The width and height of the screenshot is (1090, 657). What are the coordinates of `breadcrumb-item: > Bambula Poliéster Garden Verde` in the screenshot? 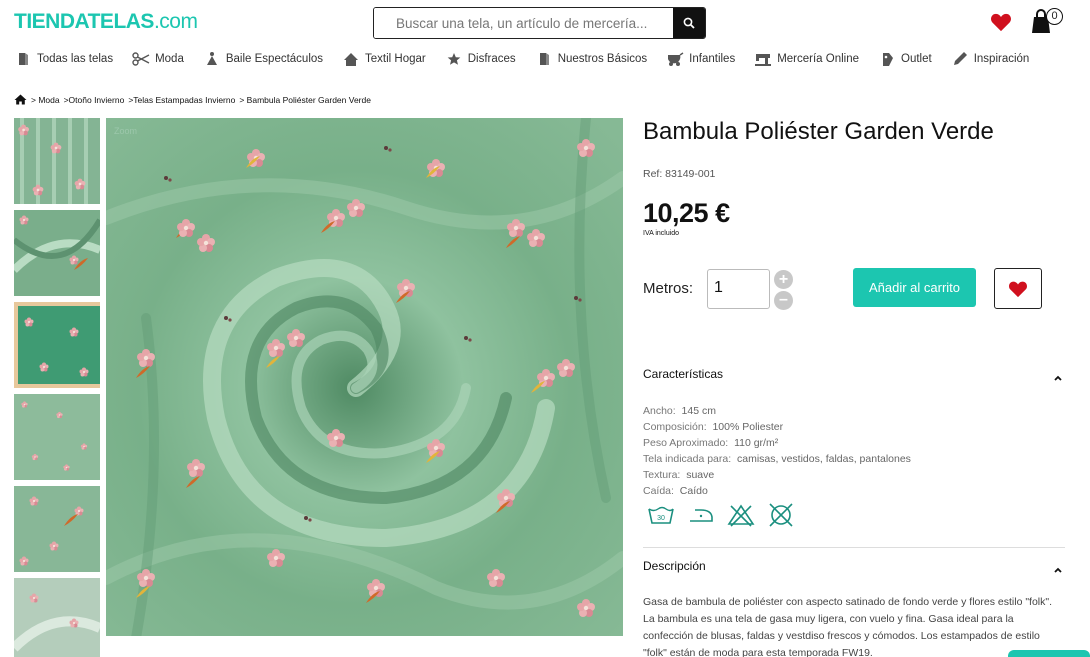 It's located at (305, 99).